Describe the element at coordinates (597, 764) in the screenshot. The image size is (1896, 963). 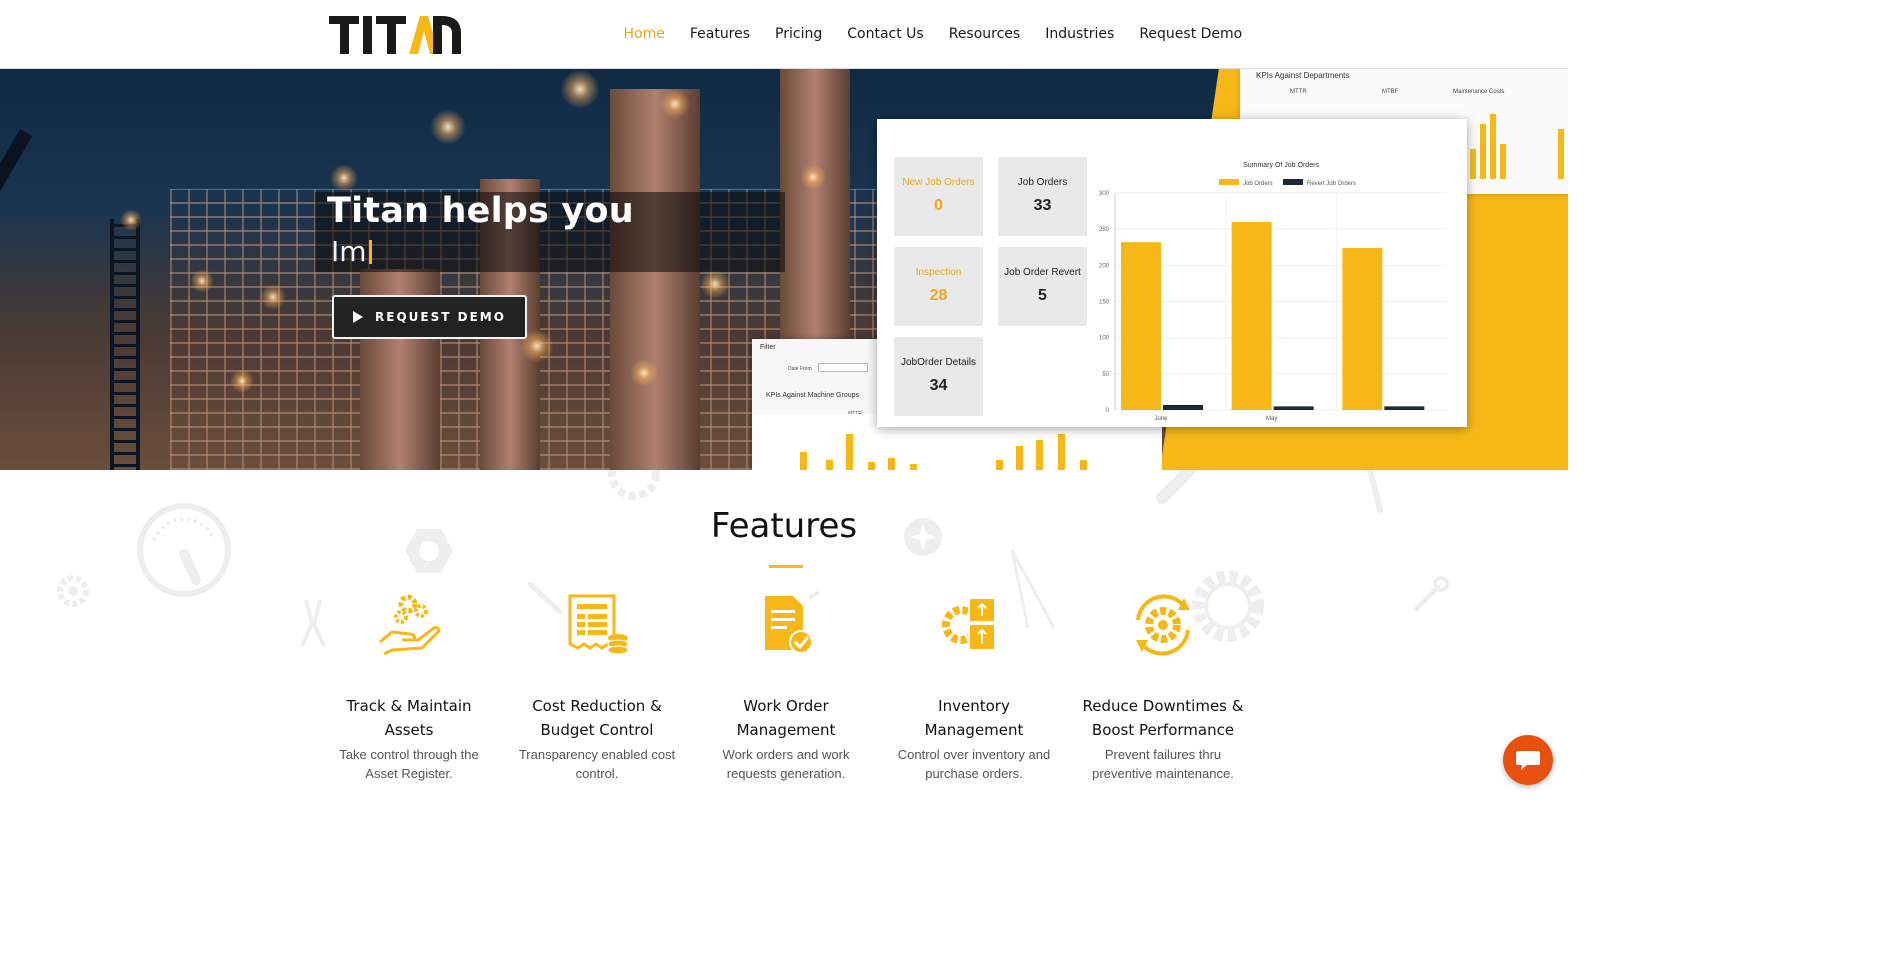
I see `feature-description: Transparency enabled cost control.` at that location.